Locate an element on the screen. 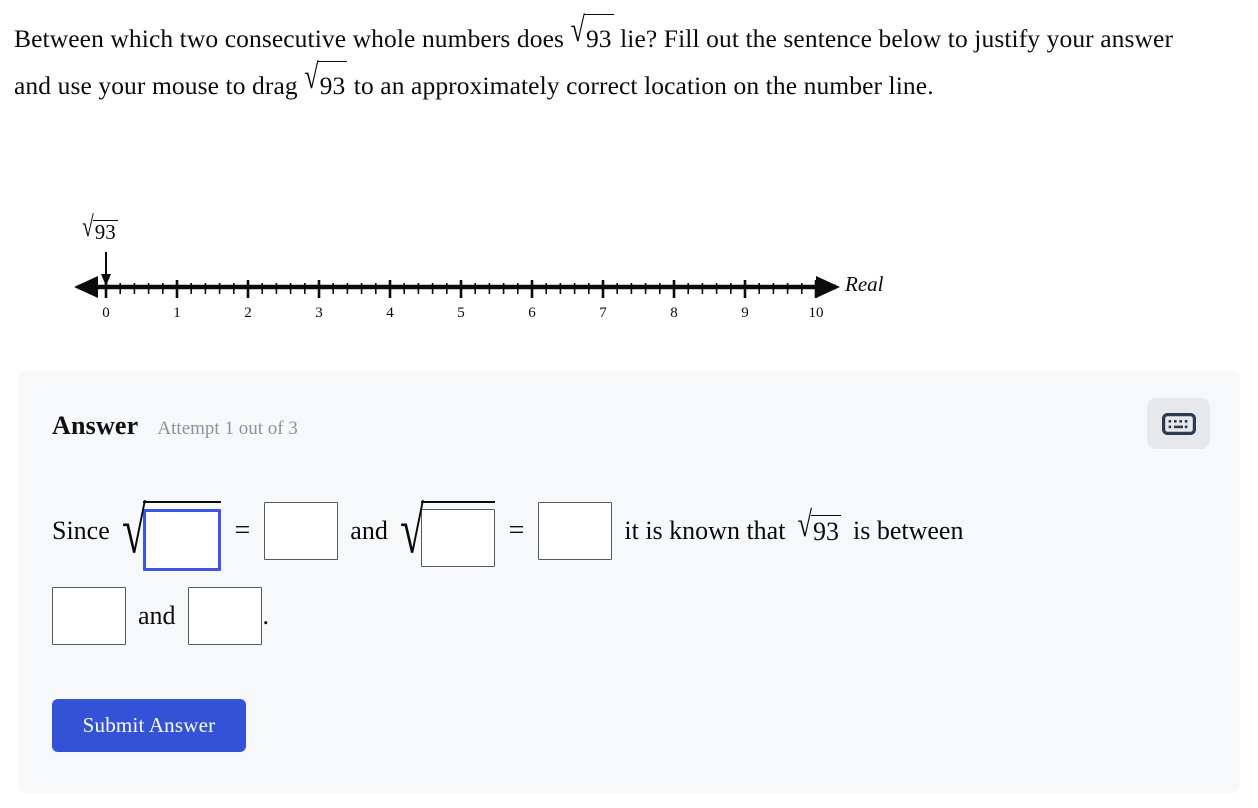 This screenshot has width=1258, height=808. tick-label: 8 is located at coordinates (674, 313).